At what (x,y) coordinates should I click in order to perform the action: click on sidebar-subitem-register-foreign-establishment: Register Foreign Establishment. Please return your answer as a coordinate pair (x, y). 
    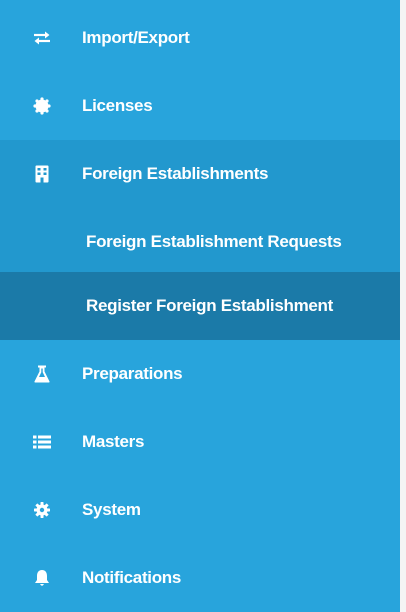
    Looking at the image, I should click on (200, 306).